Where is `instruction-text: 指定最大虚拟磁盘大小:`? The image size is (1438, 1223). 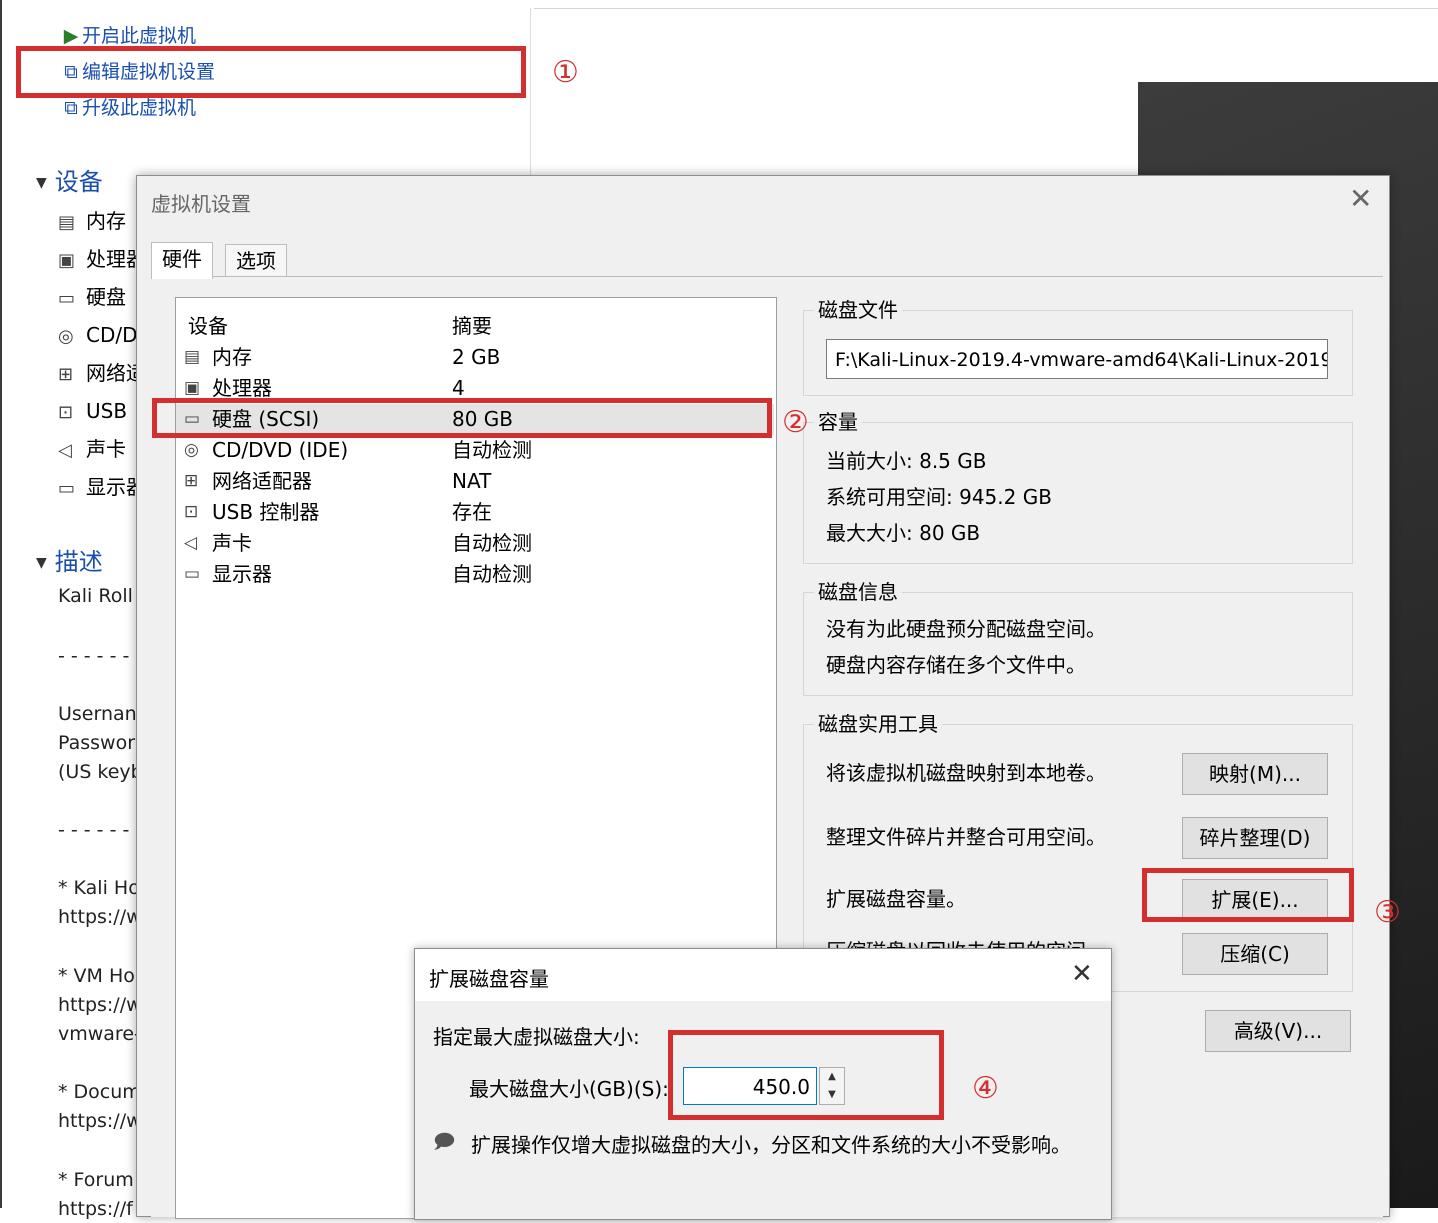
instruction-text: 指定最大虚拟磁盘大小: is located at coordinates (536, 1037).